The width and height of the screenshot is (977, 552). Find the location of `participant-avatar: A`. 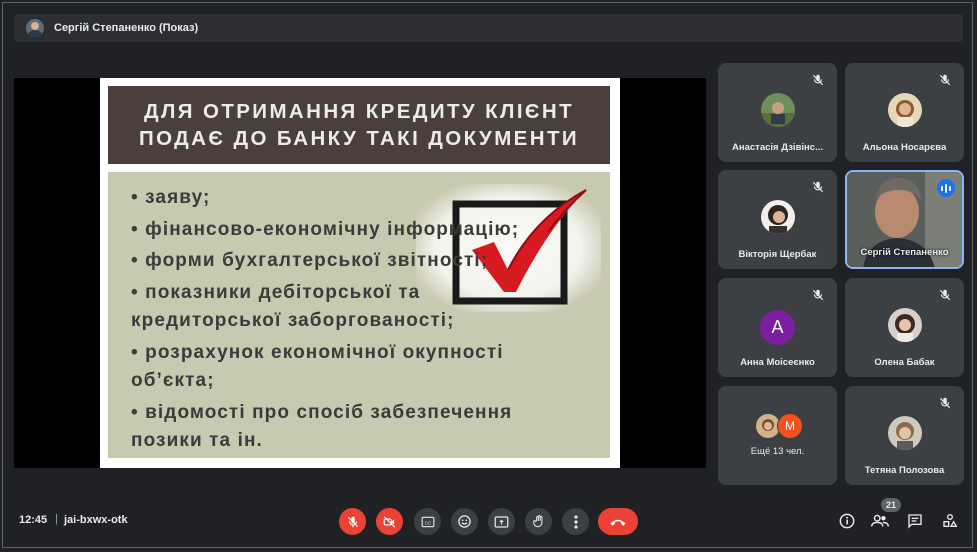

participant-avatar: A is located at coordinates (777, 327).